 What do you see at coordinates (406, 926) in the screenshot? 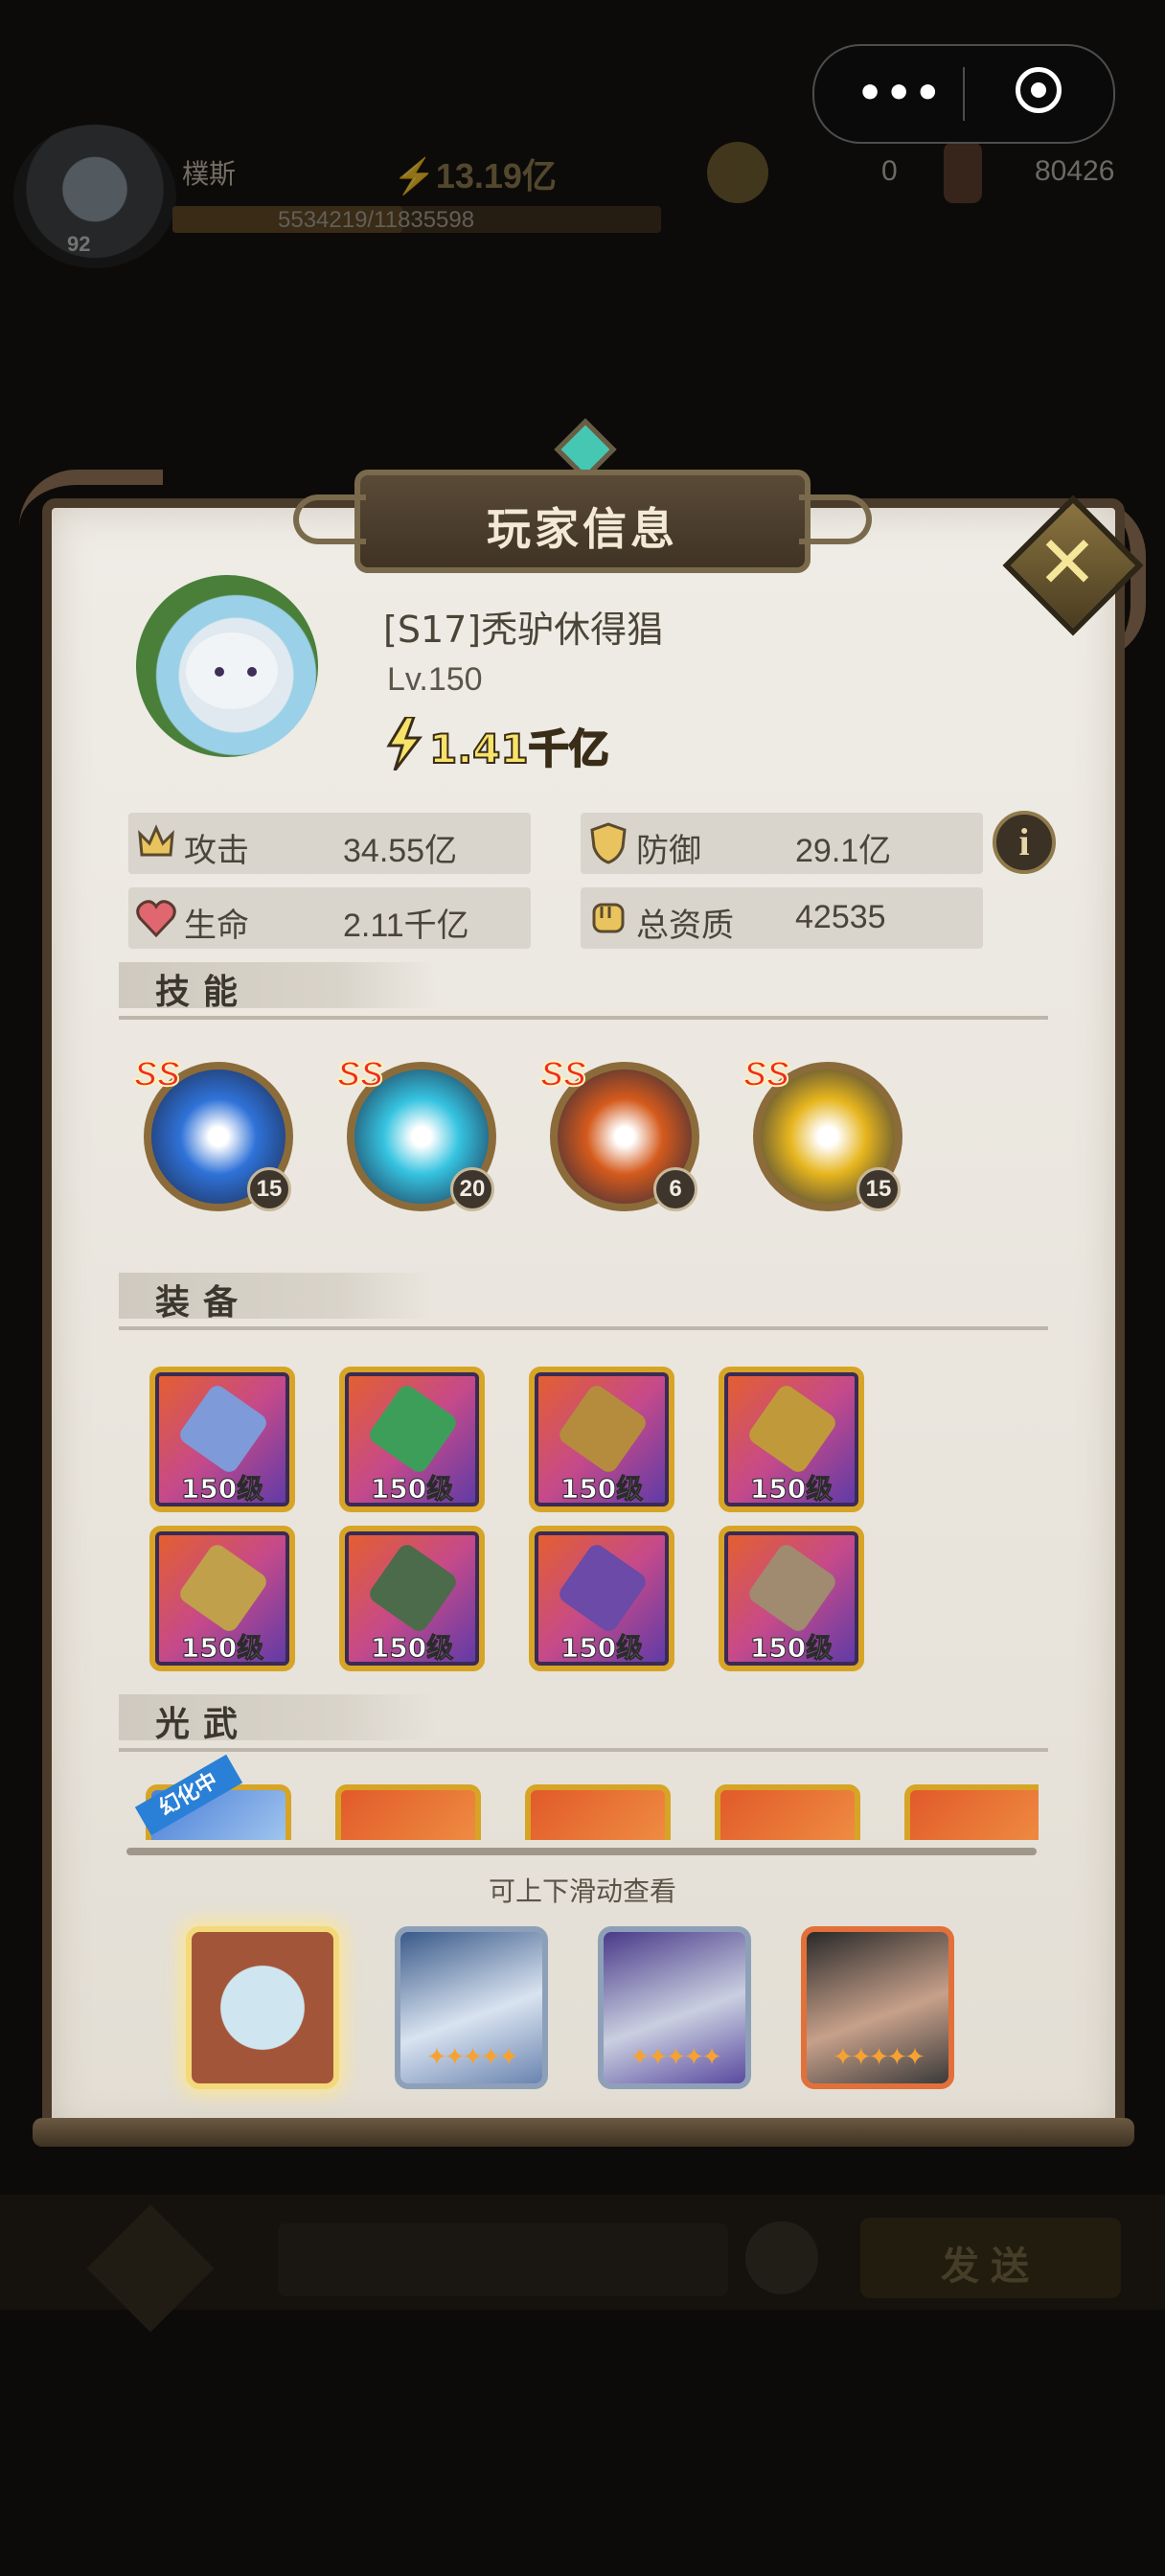
I see `stat-value: 2.11千亿` at bounding box center [406, 926].